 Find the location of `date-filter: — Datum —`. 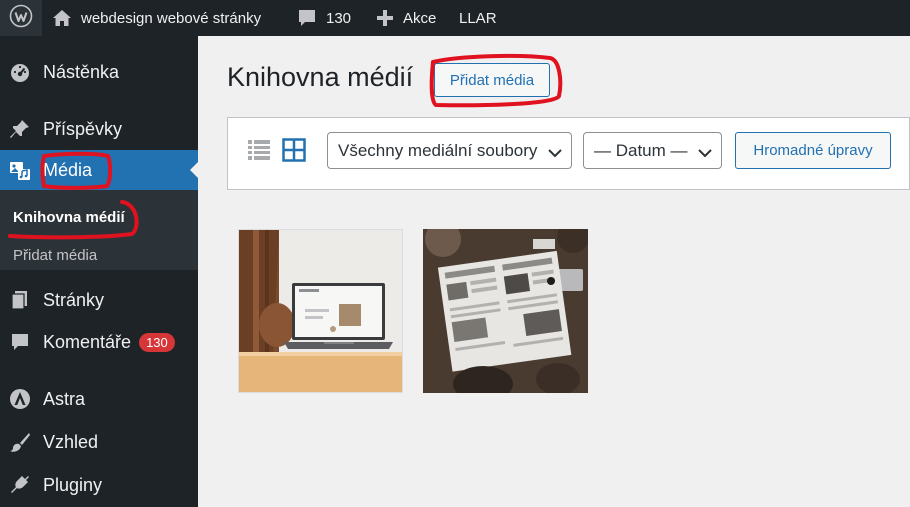

date-filter: — Datum — is located at coordinates (652, 150).